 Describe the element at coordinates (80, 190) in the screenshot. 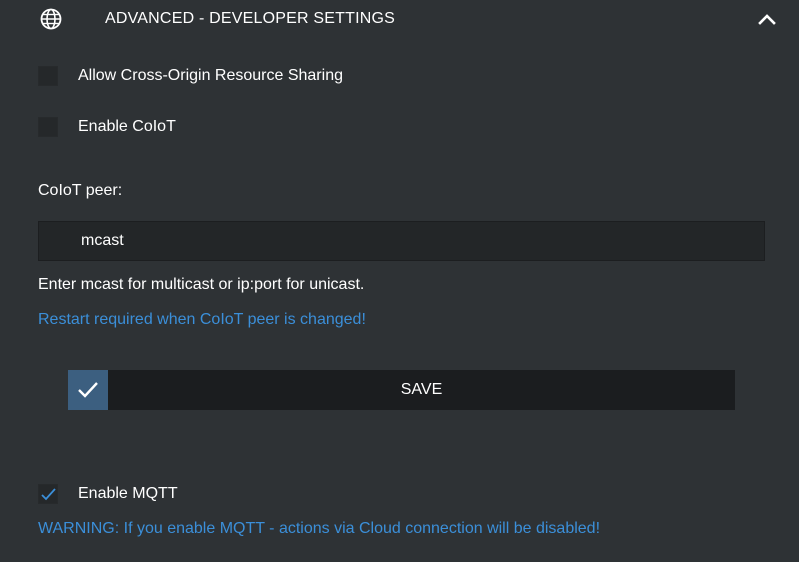

I see `coiot-peer-label: CoIoT peer:` at that location.